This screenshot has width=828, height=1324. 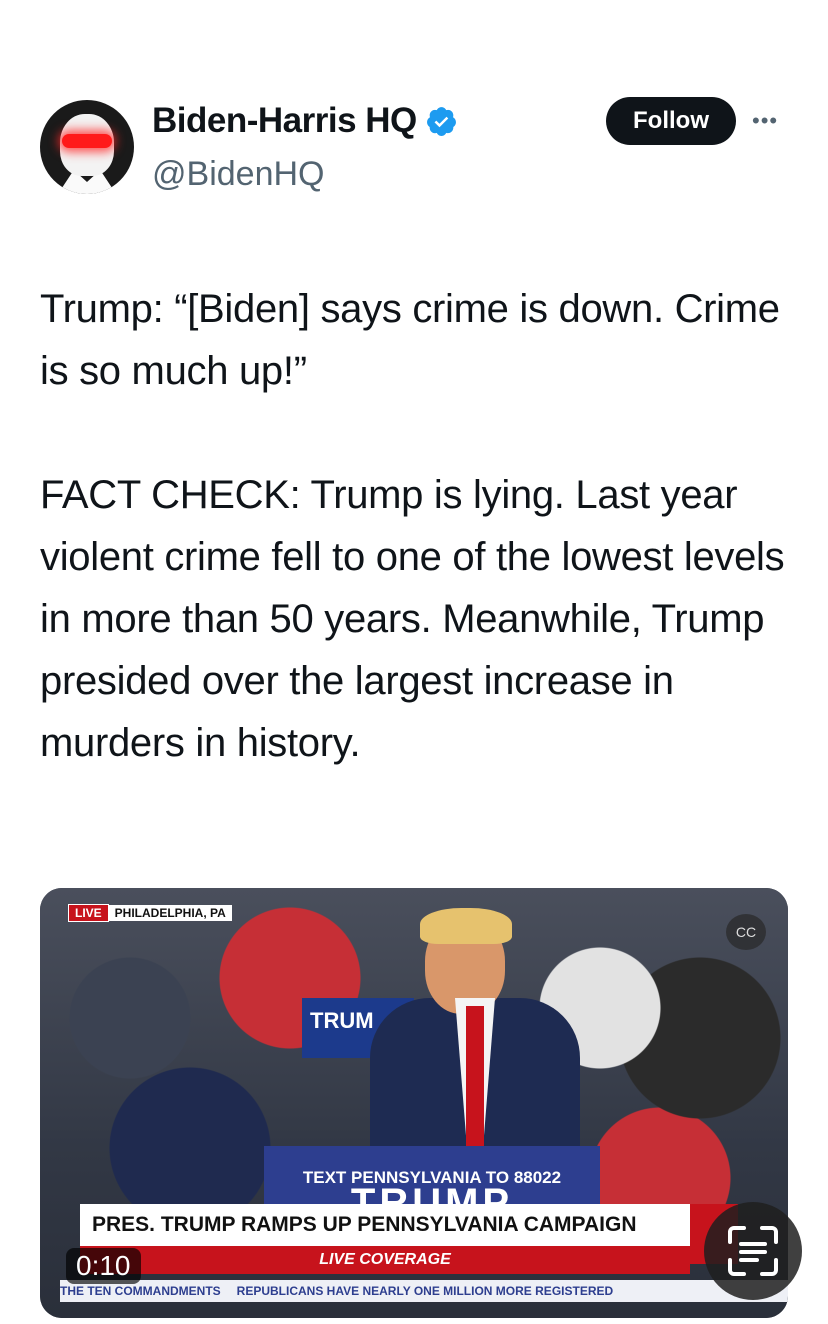 I want to click on ticker-item: THE TEN COMMANDMENTS, so click(x=140, y=1291).